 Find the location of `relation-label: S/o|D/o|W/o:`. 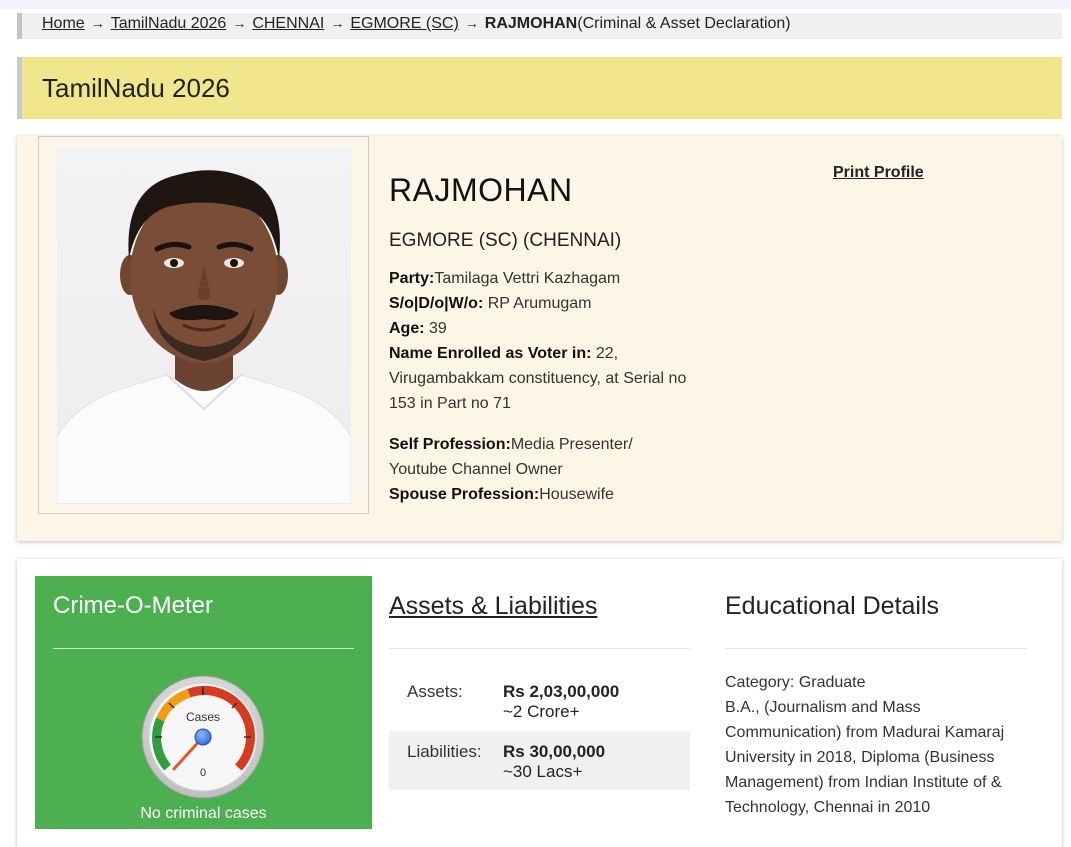

relation-label: S/o|D/o|W/o: is located at coordinates (436, 303).